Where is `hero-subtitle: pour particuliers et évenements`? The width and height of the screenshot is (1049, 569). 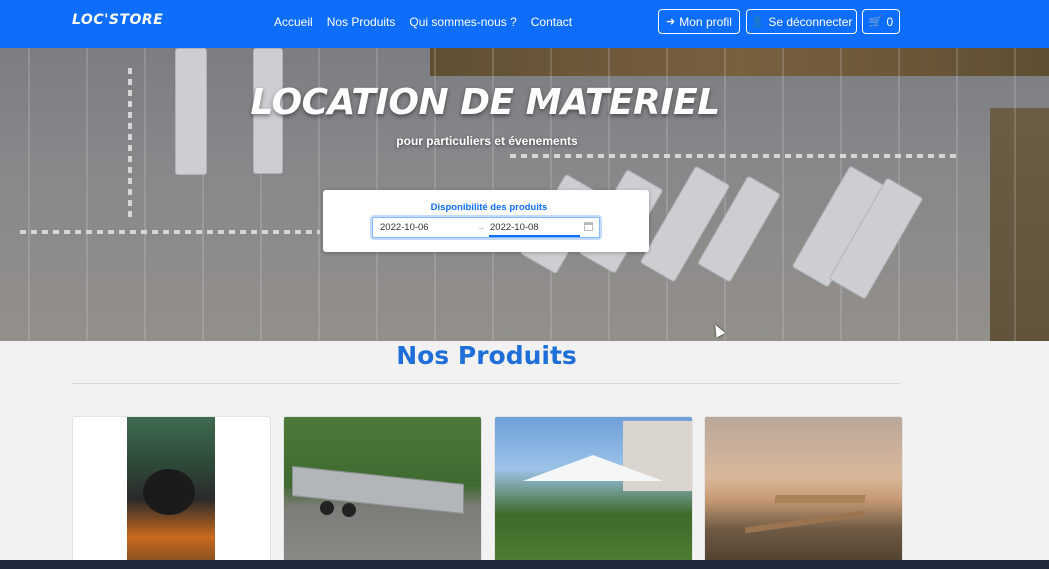 hero-subtitle: pour particuliers et évenements is located at coordinates (487, 141).